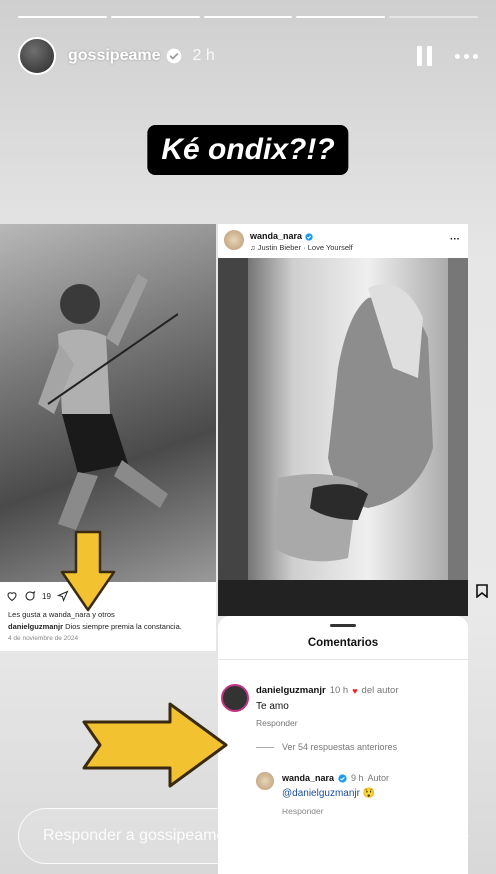  I want to click on comment-text: Te amo, so click(272, 706).